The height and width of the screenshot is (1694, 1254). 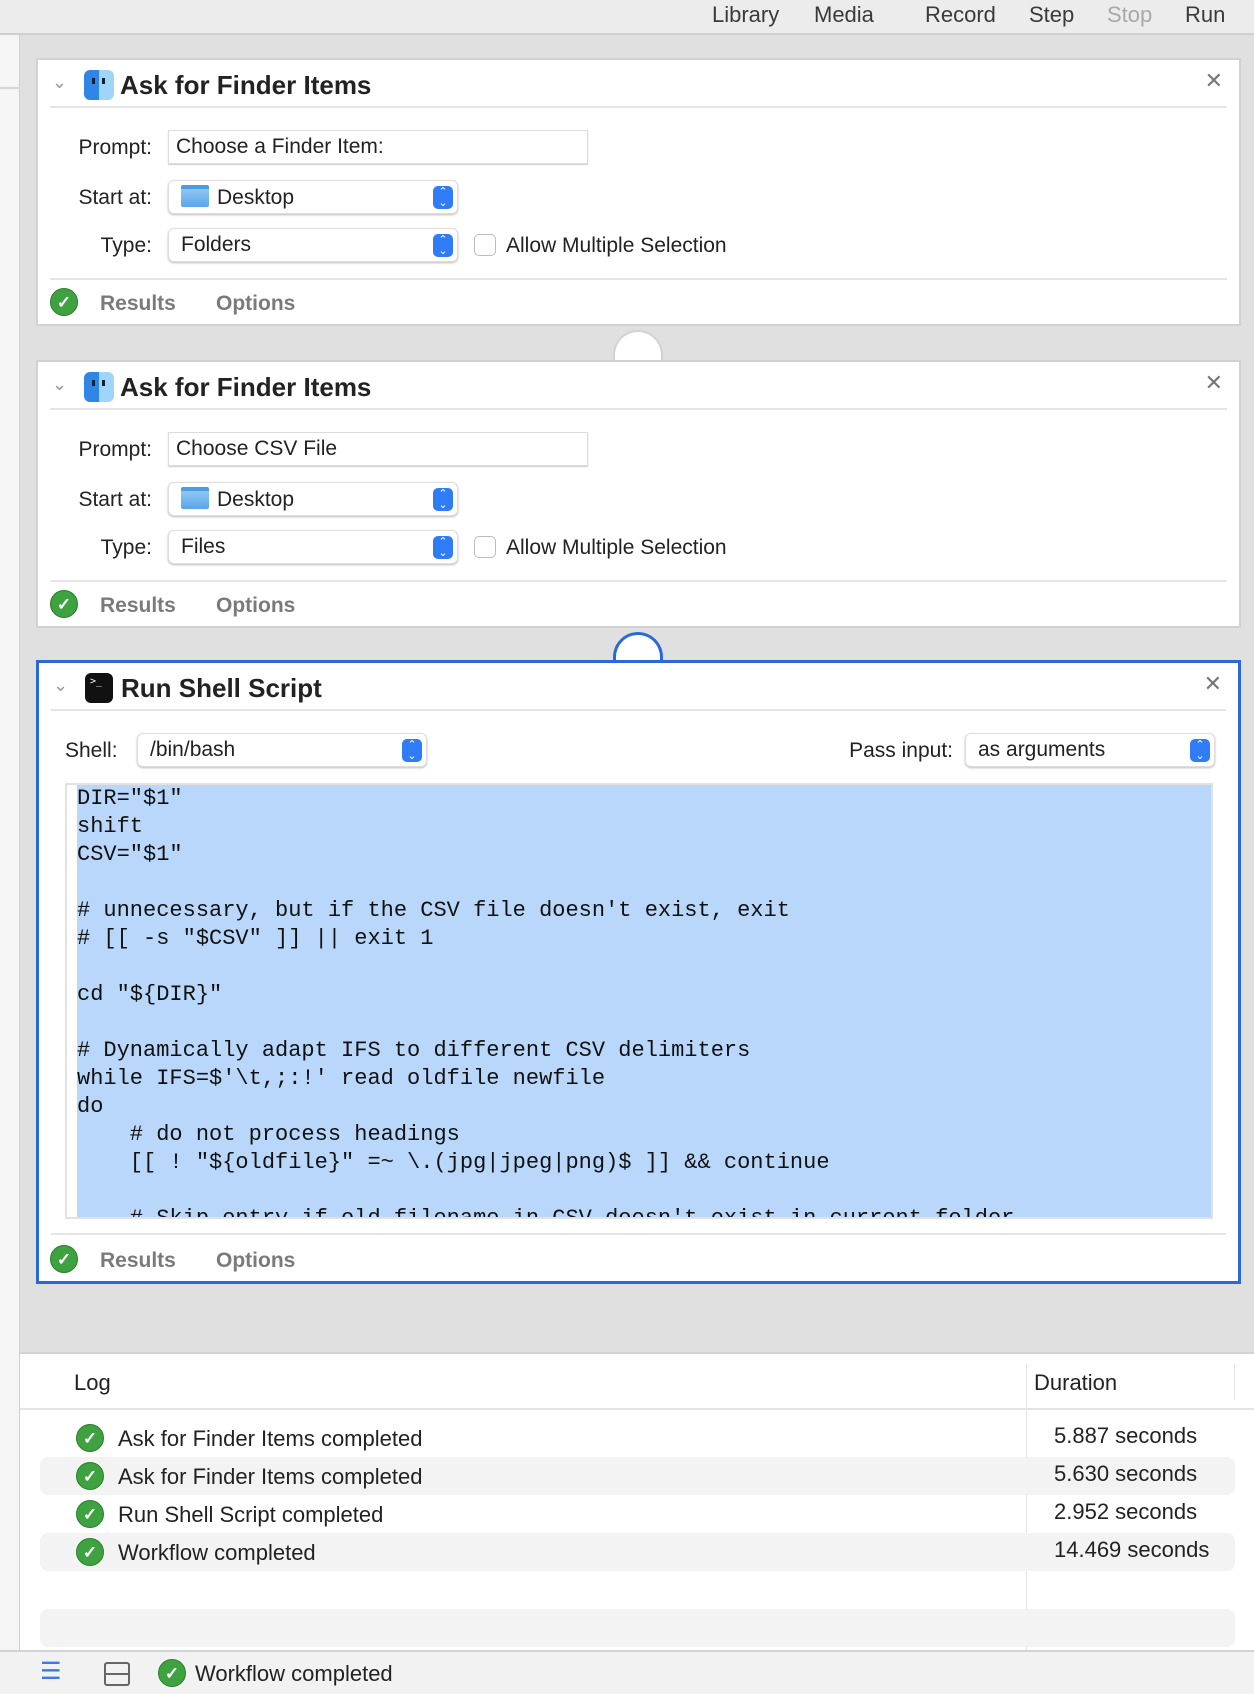 I want to click on log-header: Log Duration, so click(x=637, y=1382).